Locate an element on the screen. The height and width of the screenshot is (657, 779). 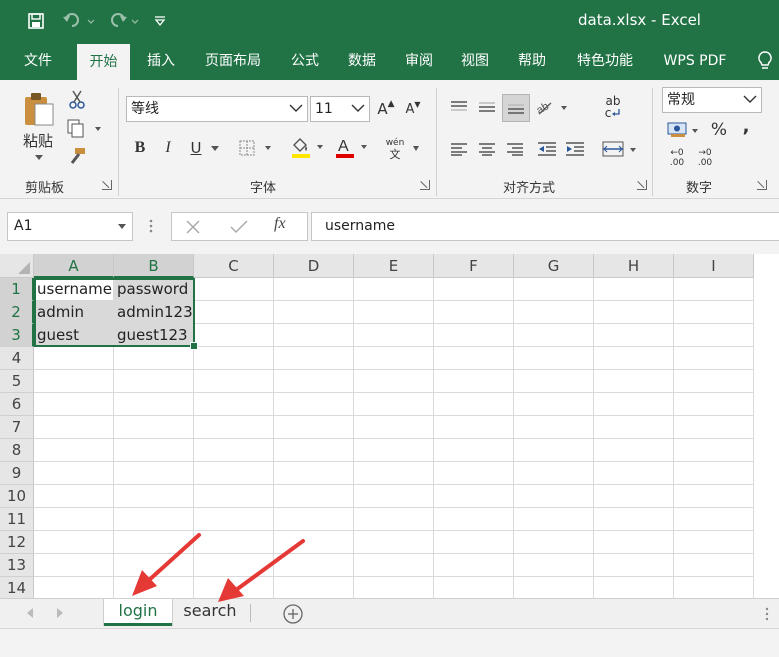
cell-a10 is located at coordinates (74, 496).